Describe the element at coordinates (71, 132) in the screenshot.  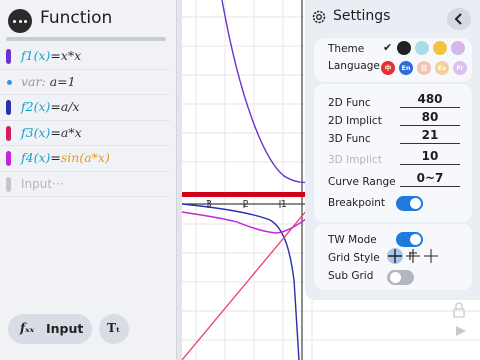
I see `function-body: a*x` at that location.